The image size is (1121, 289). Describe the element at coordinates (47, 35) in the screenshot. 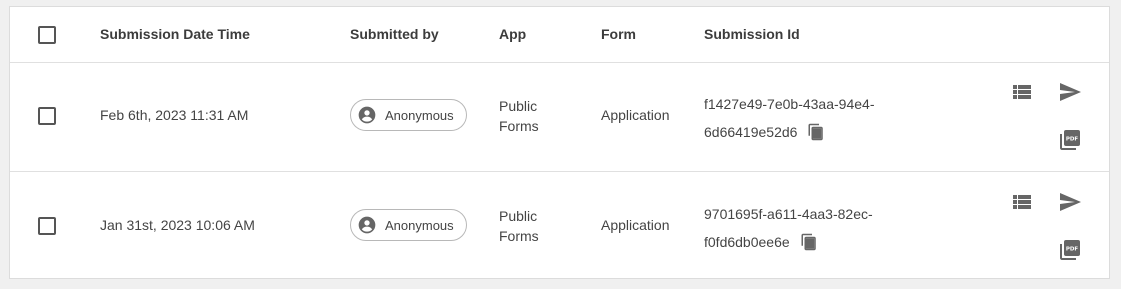

I see `select-all-checkbox` at that location.